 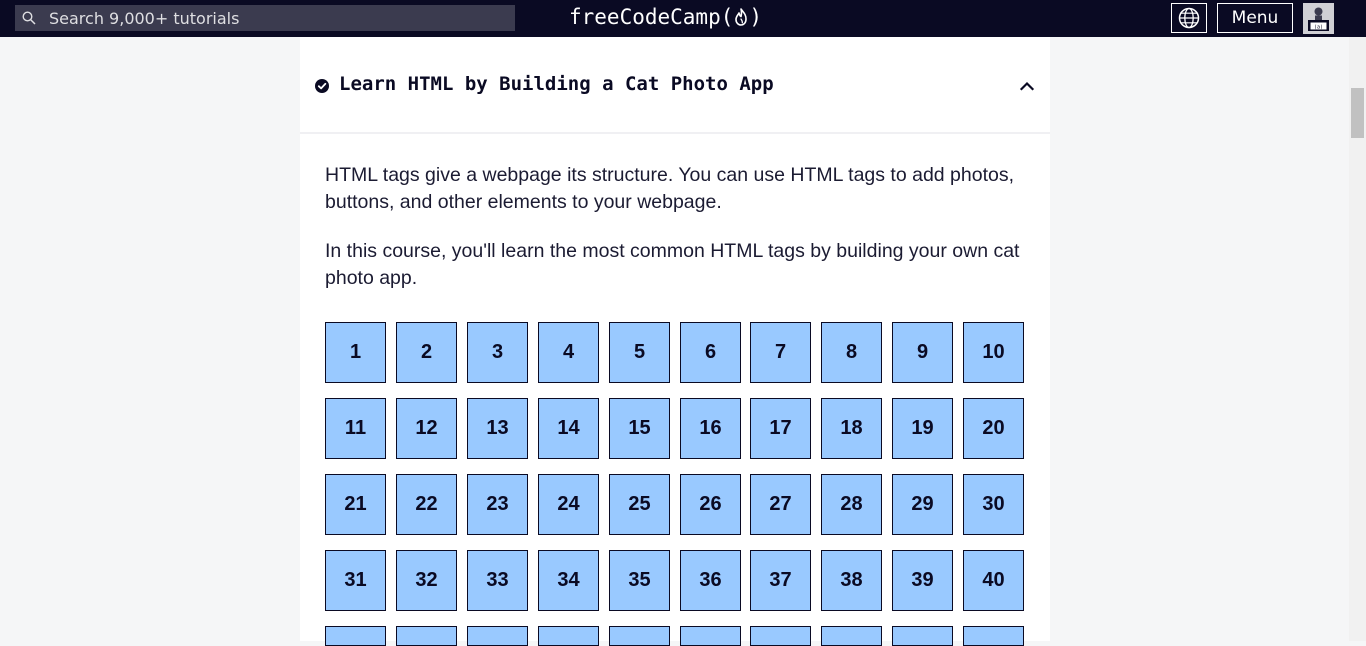 What do you see at coordinates (922, 428) in the screenshot?
I see `step-button: 19` at bounding box center [922, 428].